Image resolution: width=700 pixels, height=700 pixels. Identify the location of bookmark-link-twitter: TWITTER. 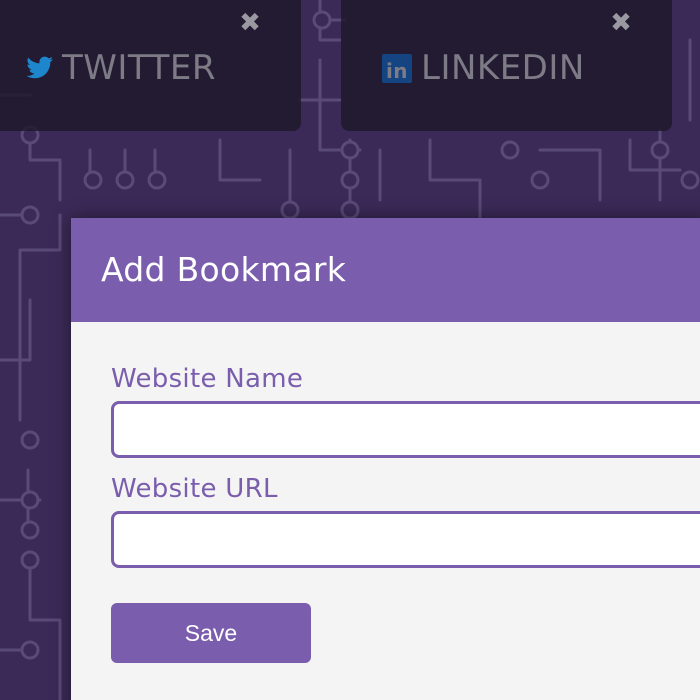
(121, 68).